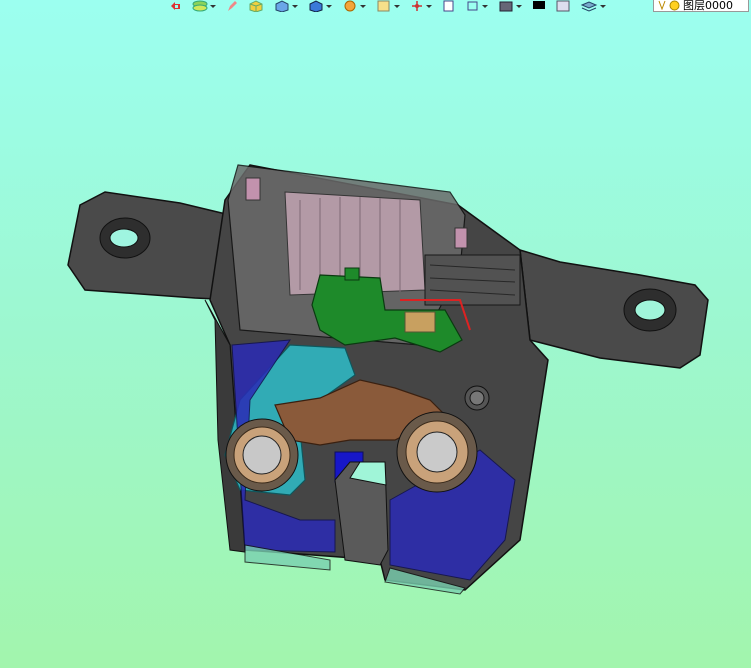  Describe the element at coordinates (708, 6) in the screenshot. I see `layer-name: 图层0000` at that location.